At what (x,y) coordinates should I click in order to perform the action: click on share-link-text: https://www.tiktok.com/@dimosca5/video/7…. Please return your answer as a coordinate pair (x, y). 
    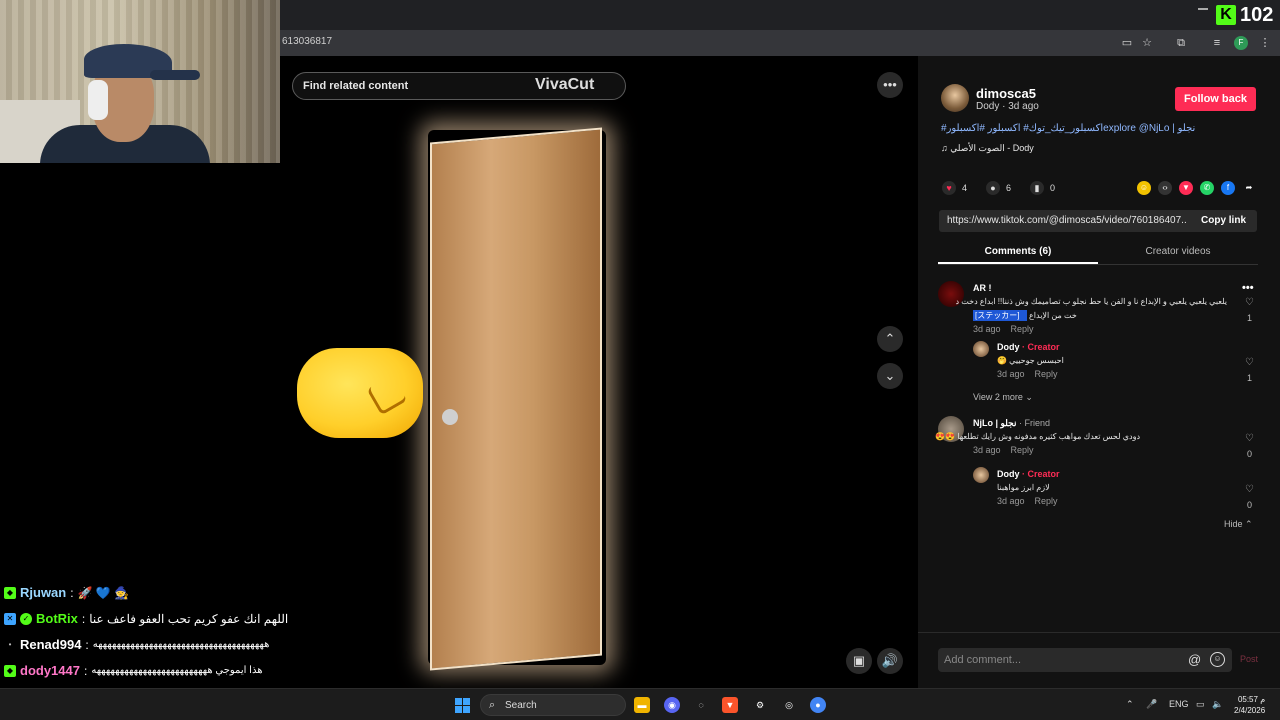
    Looking at the image, I should click on (1067, 220).